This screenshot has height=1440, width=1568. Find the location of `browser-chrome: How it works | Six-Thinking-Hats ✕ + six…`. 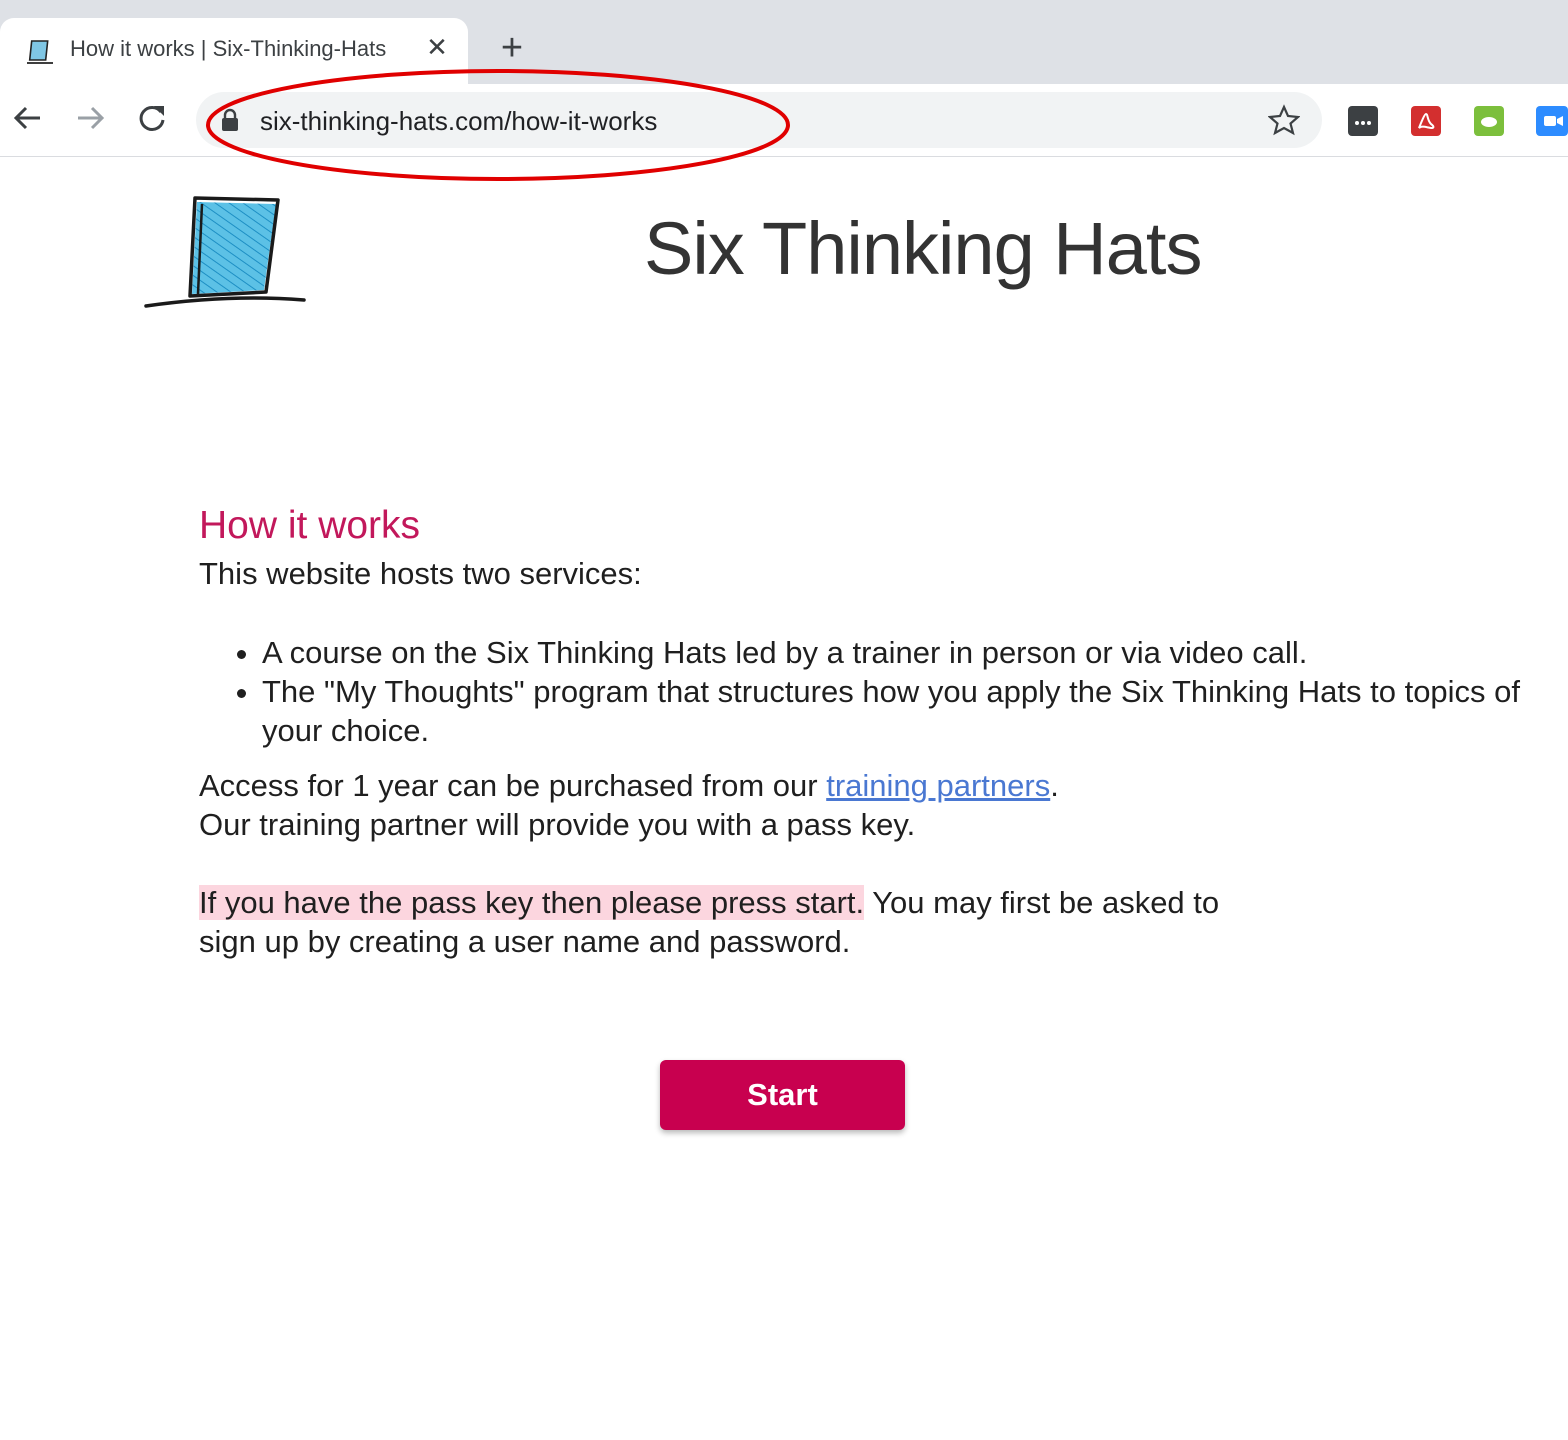

browser-chrome: How it works | Six-Thinking-Hats ✕ + six… is located at coordinates (784, 78).